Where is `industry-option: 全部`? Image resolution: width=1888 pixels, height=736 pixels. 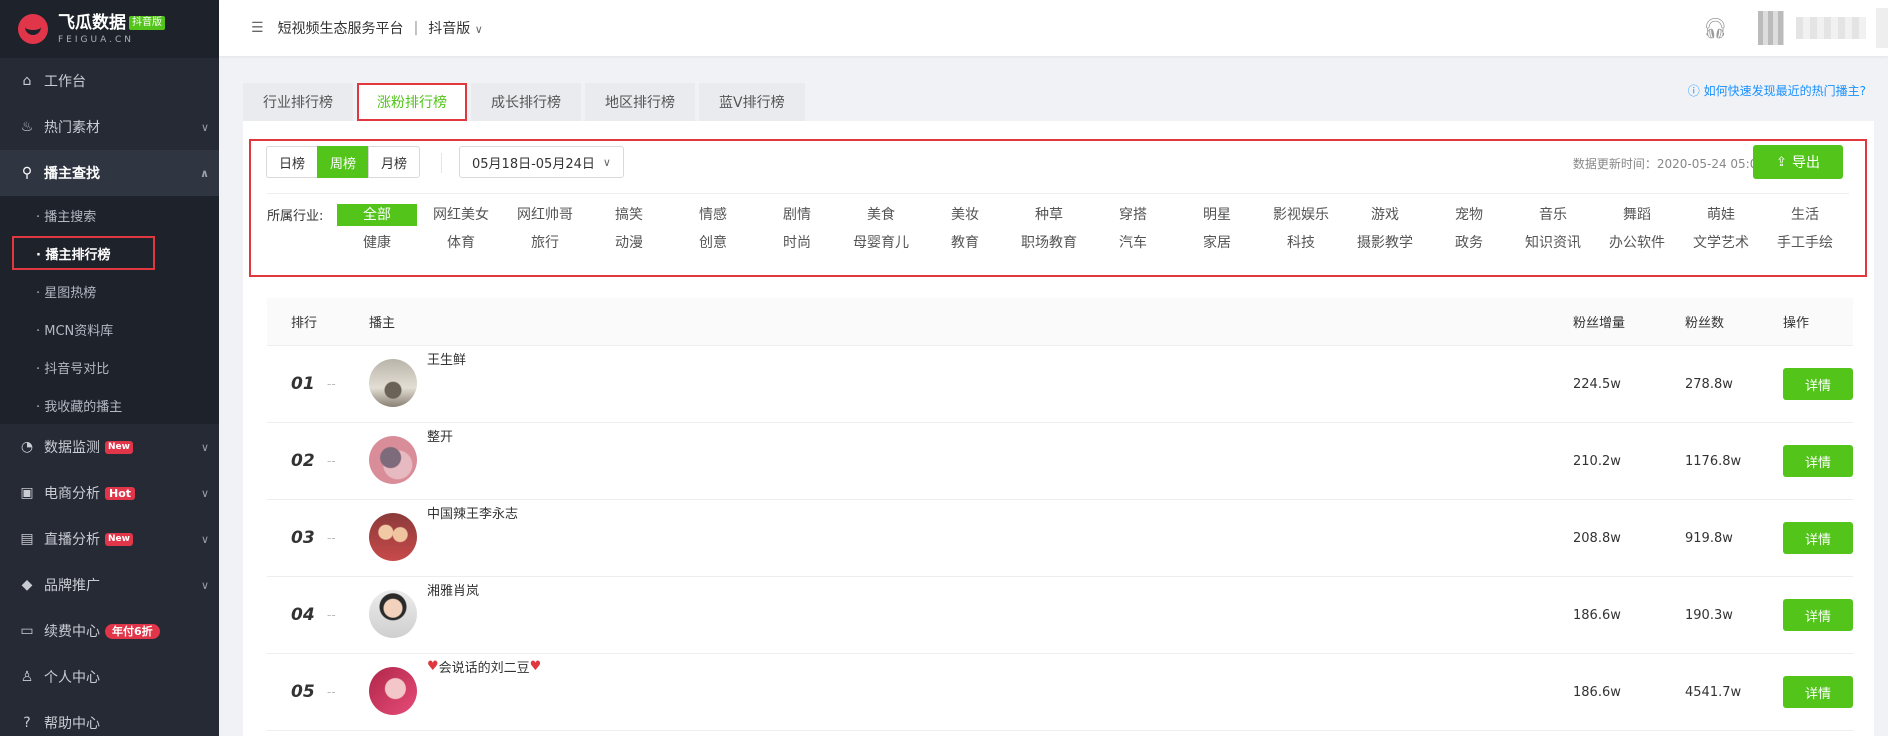 industry-option: 全部 is located at coordinates (377, 215).